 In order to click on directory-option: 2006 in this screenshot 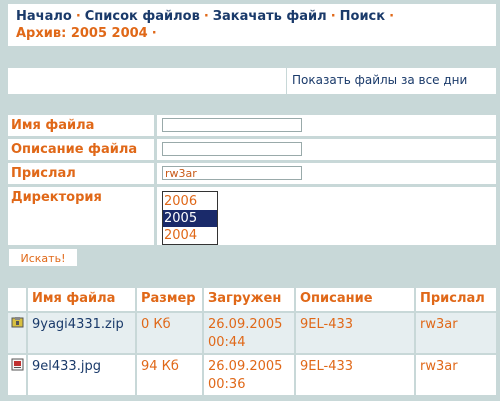, I will do `click(190, 201)`.